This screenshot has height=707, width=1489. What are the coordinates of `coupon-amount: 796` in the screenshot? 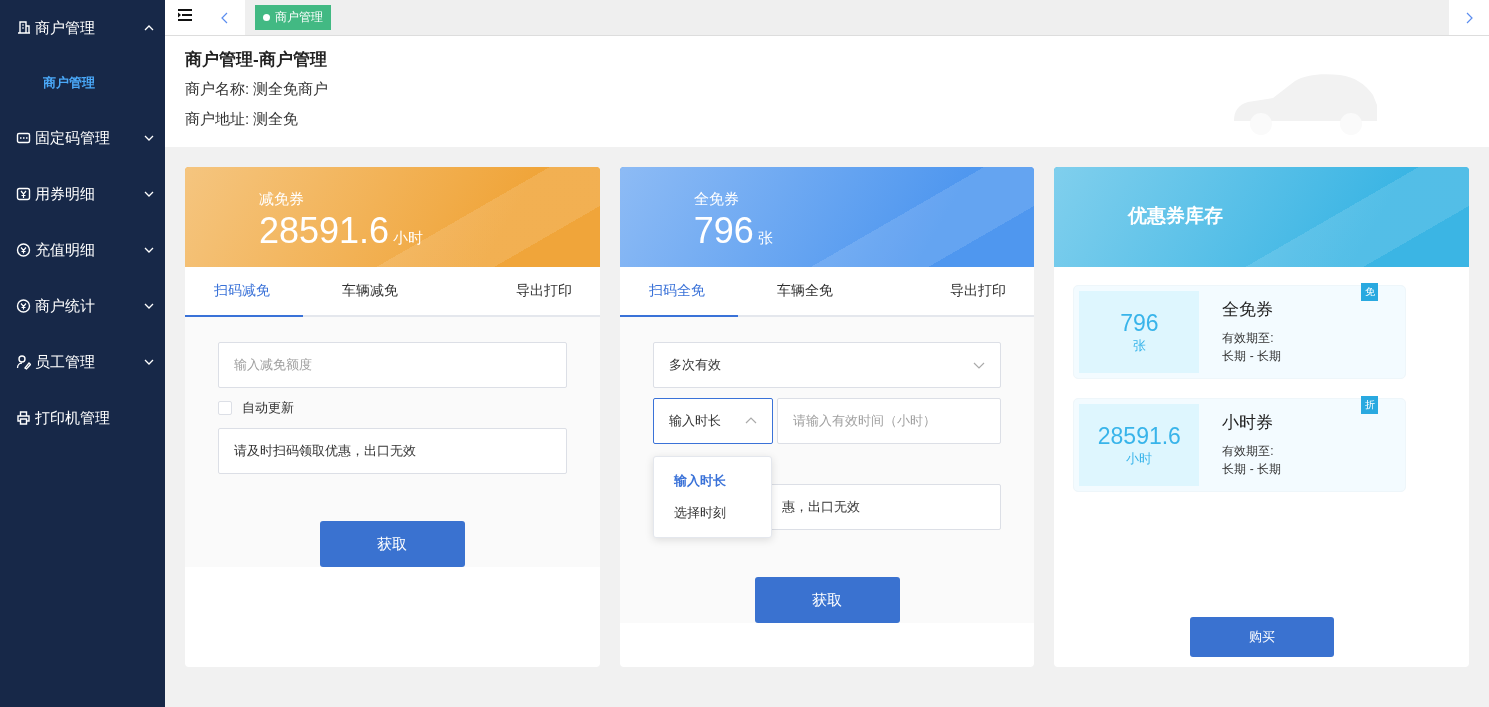 It's located at (1139, 323).